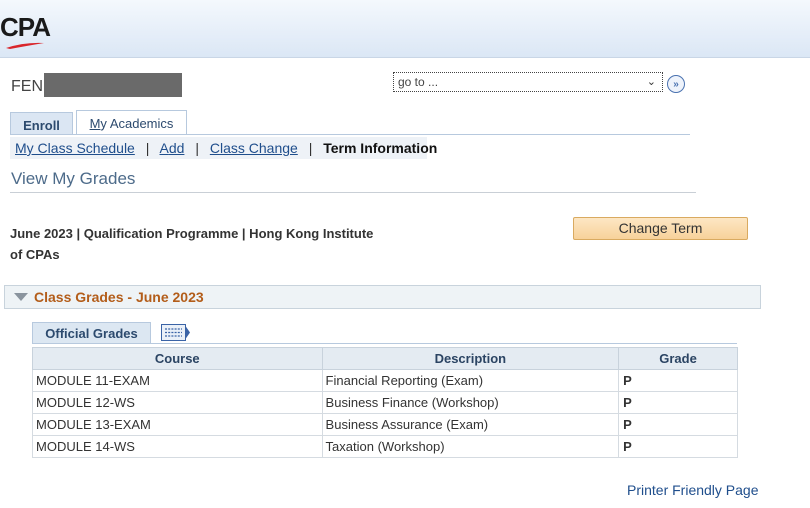 Image resolution: width=810 pixels, height=508 pixels. I want to click on title-divider, so click(353, 192).